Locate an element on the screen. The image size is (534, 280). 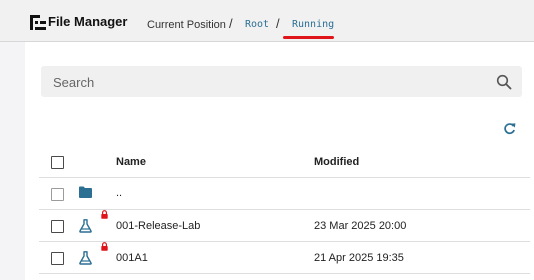
column-header-modified: Modified is located at coordinates (336, 162).